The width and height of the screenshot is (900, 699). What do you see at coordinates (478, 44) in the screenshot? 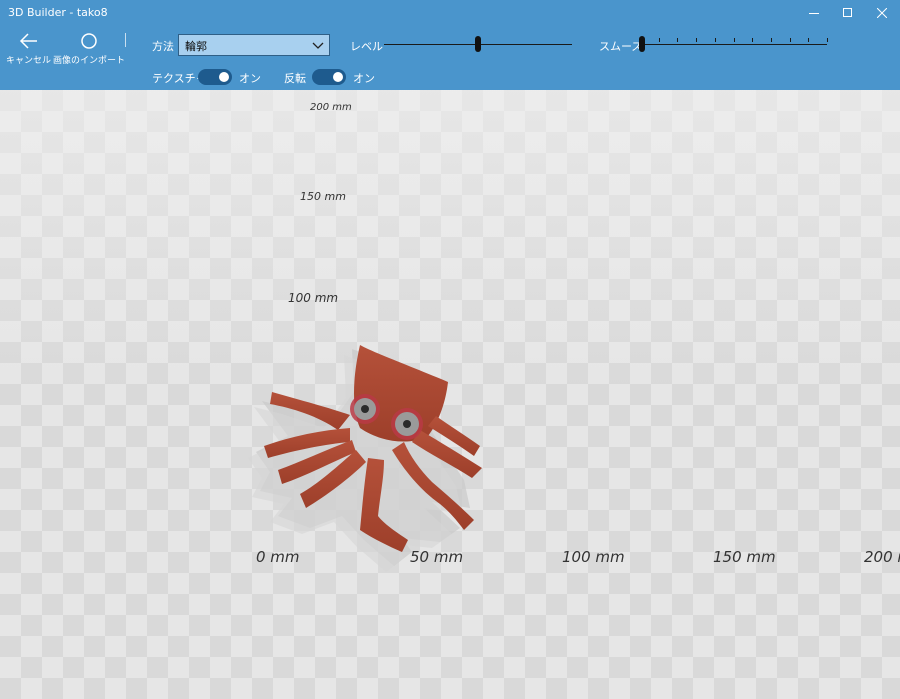
I see `level-slider-thumb` at bounding box center [478, 44].